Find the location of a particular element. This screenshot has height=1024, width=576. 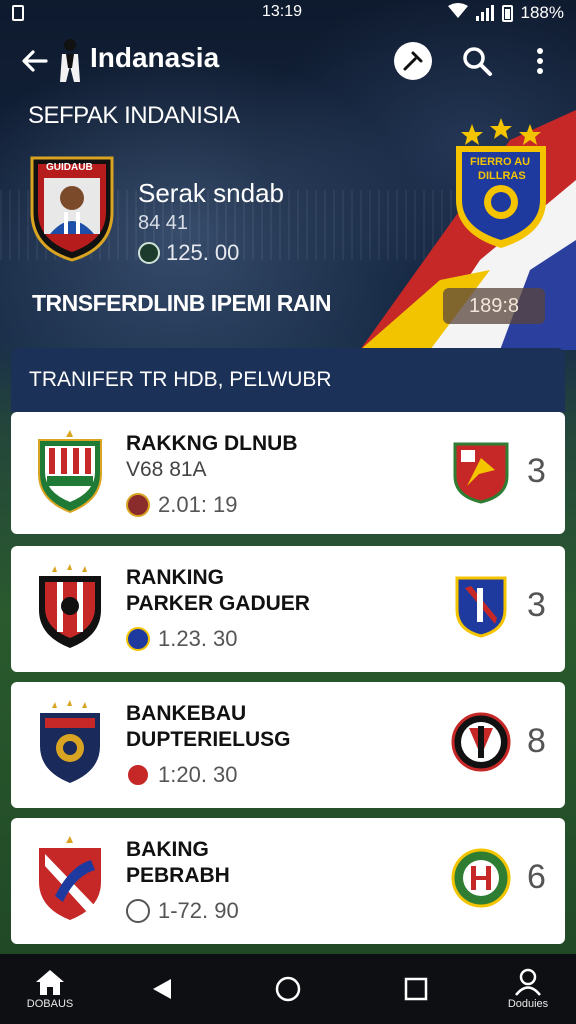

person-icon is located at coordinates (528, 982).